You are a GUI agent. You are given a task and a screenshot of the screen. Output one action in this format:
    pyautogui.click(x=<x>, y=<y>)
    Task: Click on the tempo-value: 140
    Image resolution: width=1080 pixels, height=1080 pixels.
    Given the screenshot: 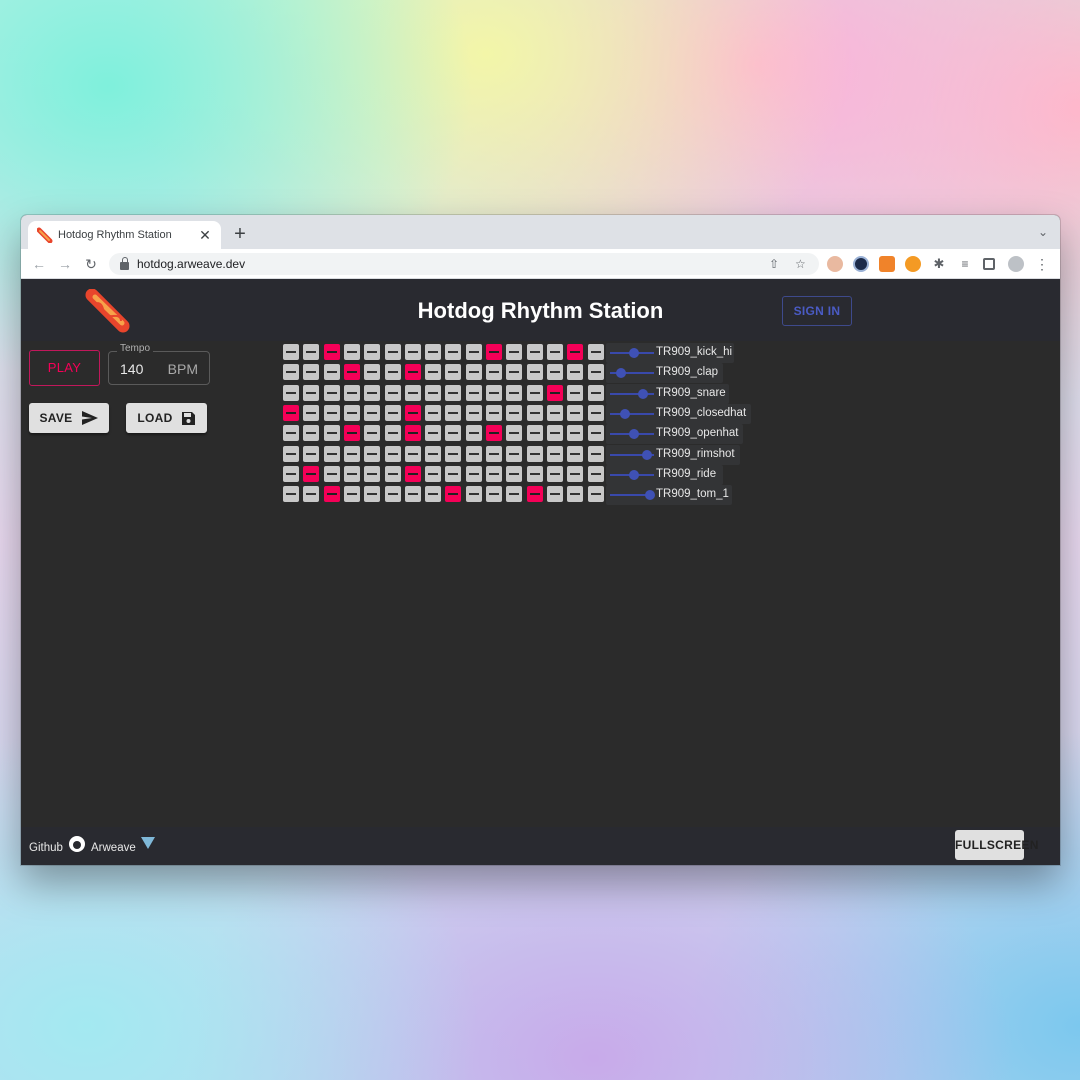 What is the action you would take?
    pyautogui.click(x=131, y=369)
    